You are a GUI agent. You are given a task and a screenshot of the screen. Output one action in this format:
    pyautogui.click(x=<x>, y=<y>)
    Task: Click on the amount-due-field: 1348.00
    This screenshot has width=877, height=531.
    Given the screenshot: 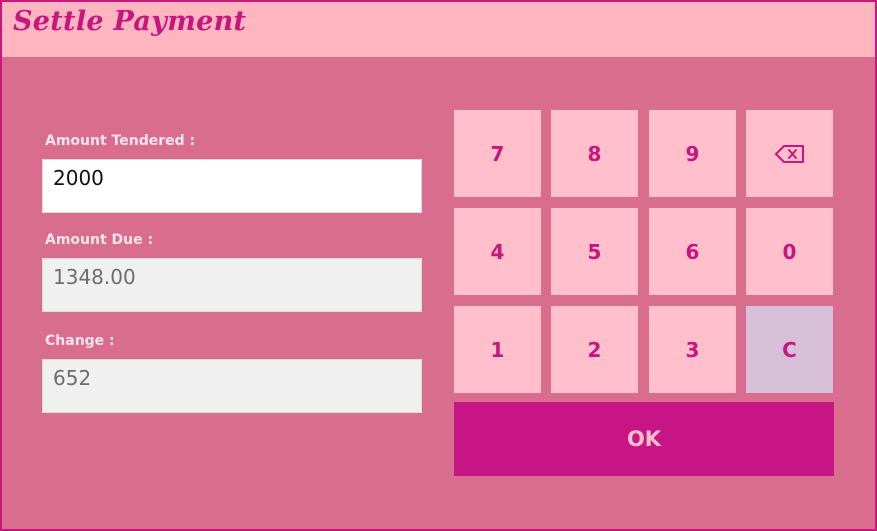 What is the action you would take?
    pyautogui.click(x=232, y=285)
    